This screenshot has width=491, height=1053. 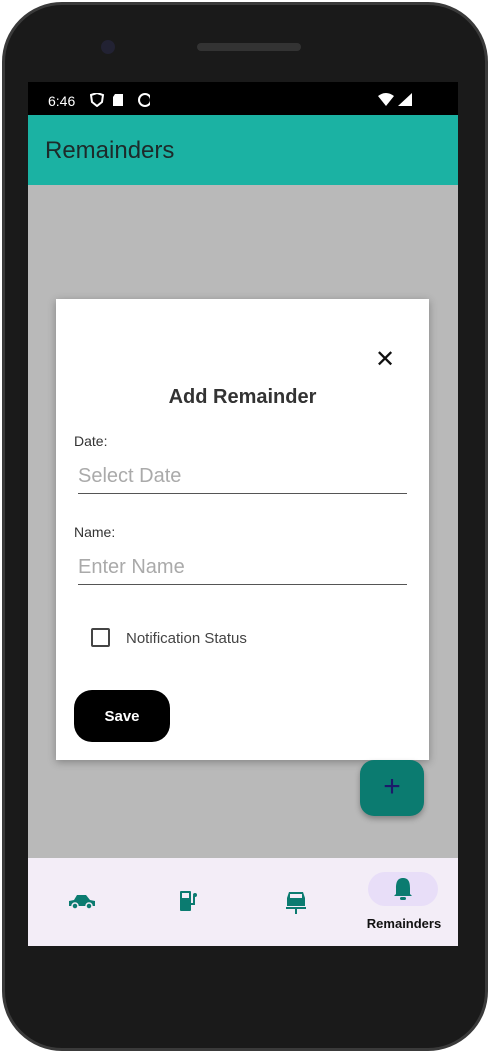 What do you see at coordinates (110, 150) in the screenshot?
I see `page-title: Remainders` at bounding box center [110, 150].